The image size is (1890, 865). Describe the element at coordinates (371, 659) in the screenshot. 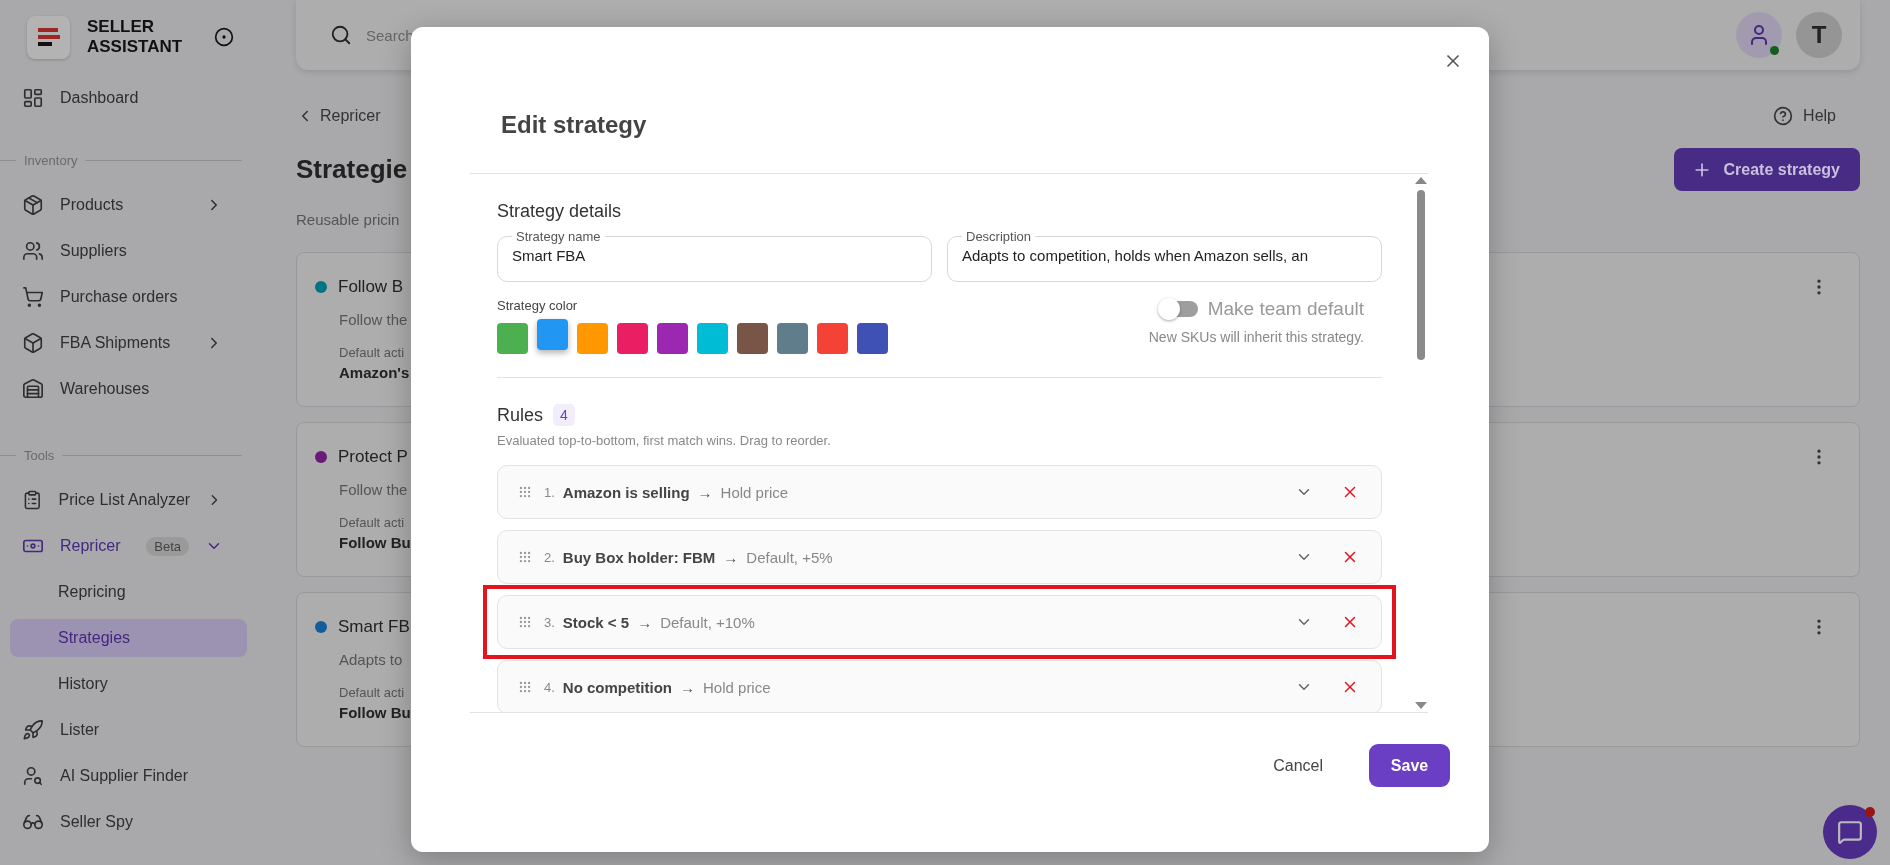

I see `card-description: Adapts to` at that location.